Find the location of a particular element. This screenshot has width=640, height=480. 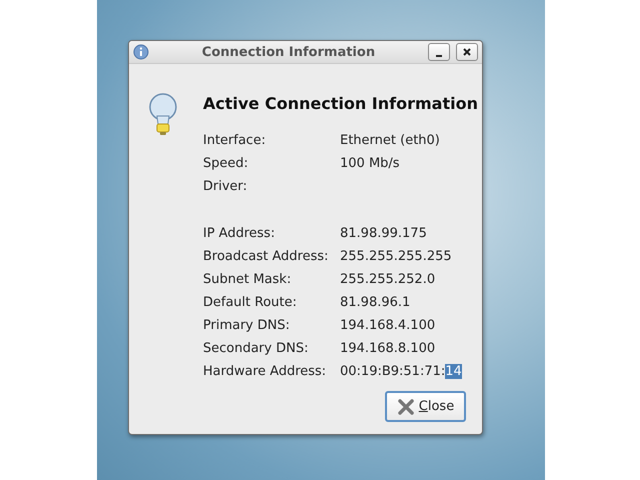

field-value: 194.168.4.100 is located at coordinates (388, 326).